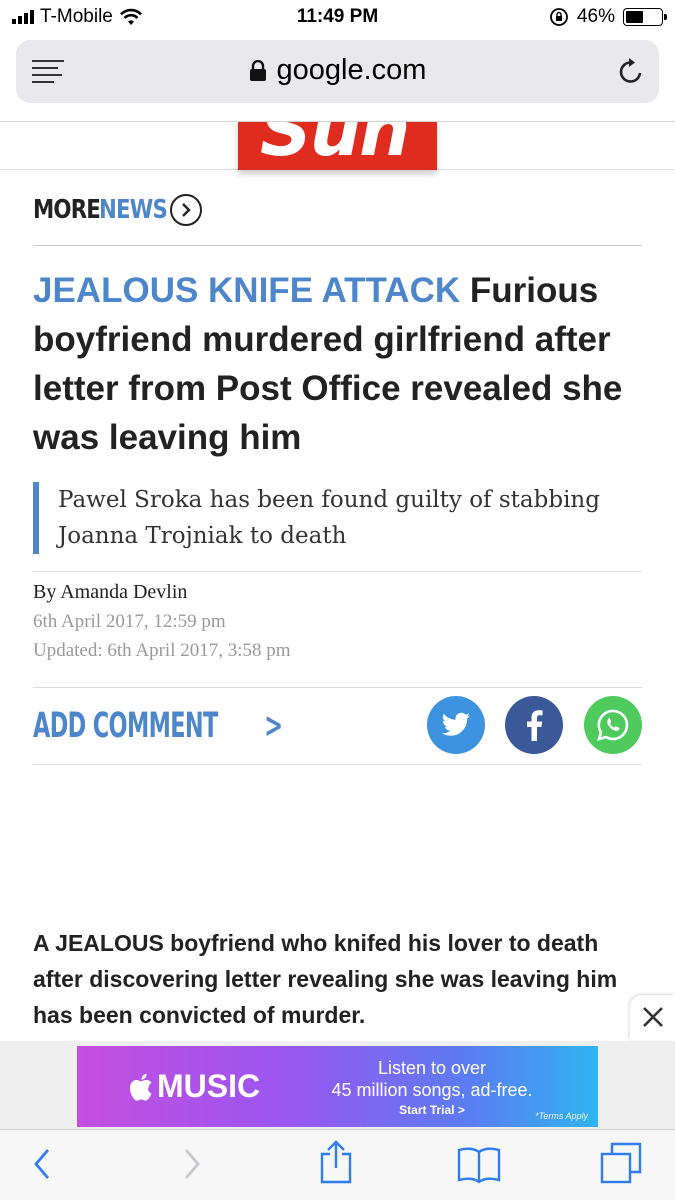 The height and width of the screenshot is (1200, 675). Describe the element at coordinates (351, 70) in the screenshot. I see `domain-text: google.com` at that location.